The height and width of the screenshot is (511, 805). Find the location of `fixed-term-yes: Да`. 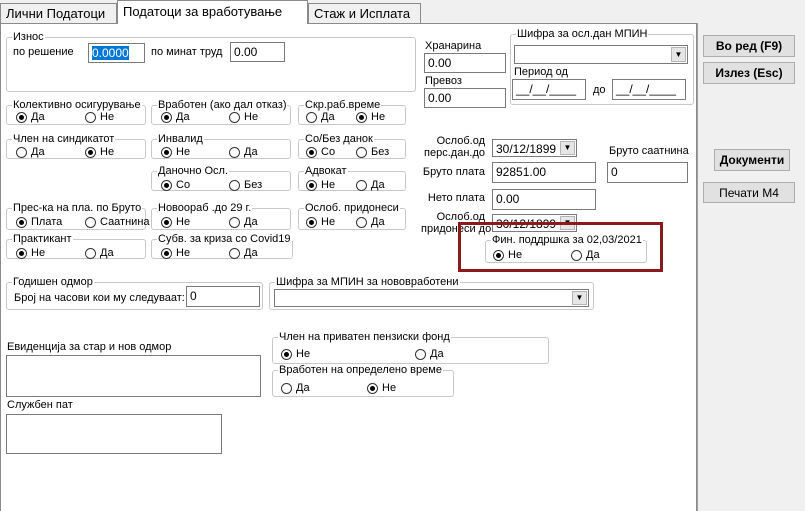

fixed-term-yes: Да is located at coordinates (295, 388).